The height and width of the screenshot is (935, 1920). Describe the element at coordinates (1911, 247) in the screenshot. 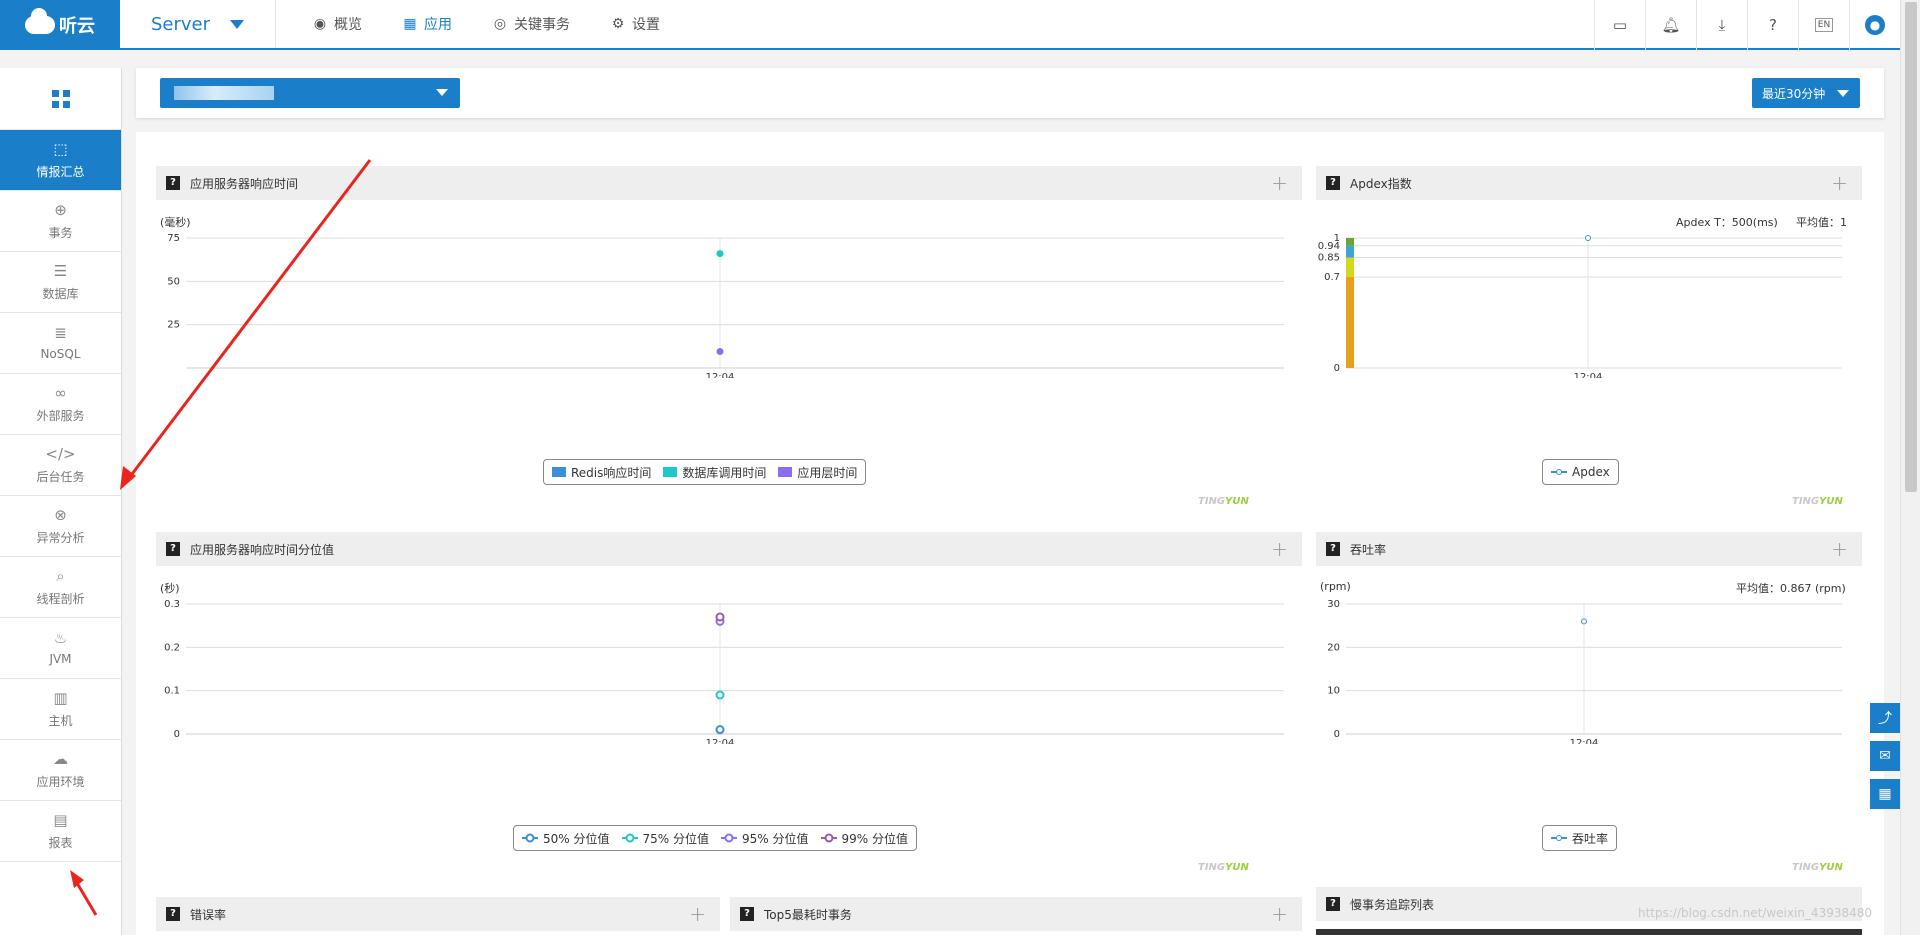

I see `scrollbar-thumb` at that location.